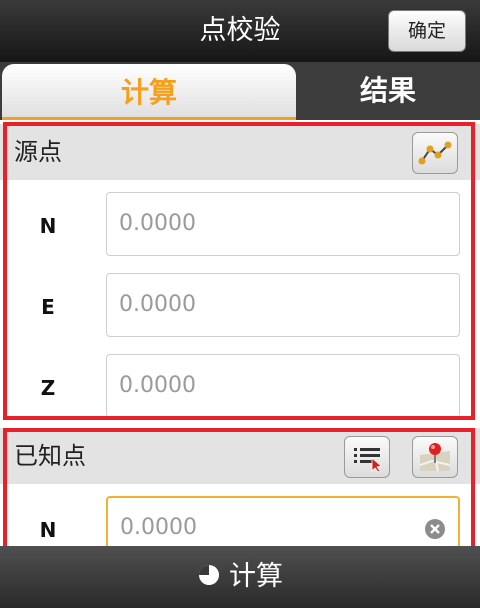 This screenshot has width=480, height=608. What do you see at coordinates (283, 305) in the screenshot?
I see `source-e-input: 0.0000` at bounding box center [283, 305].